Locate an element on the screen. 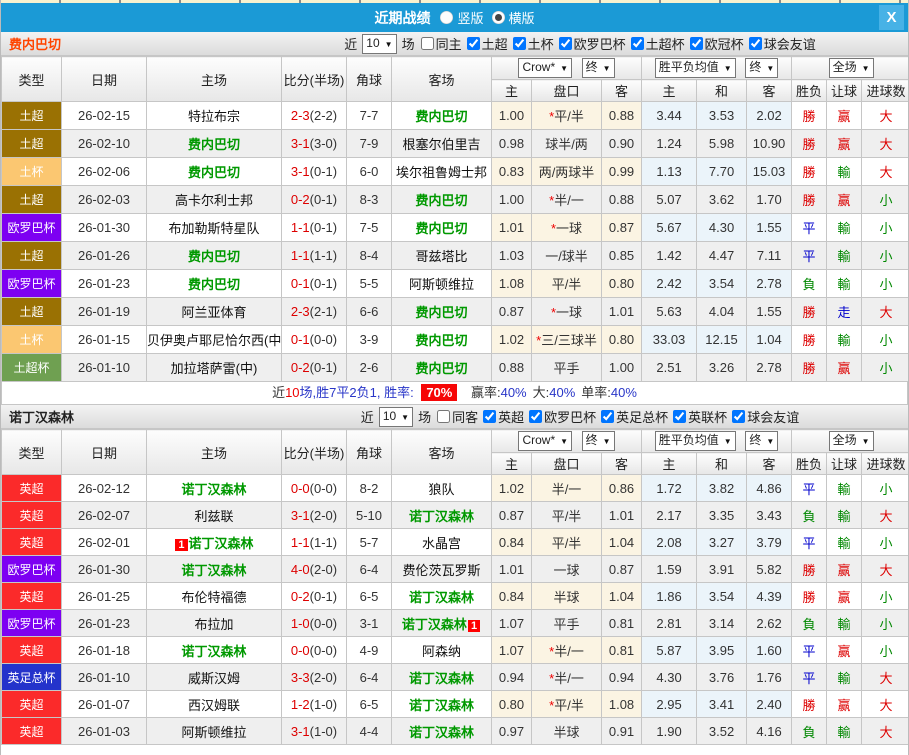 Image resolution: width=909 pixels, height=755 pixels. home-team-name: 贝伊奥卢耶尼恰尔西(中) is located at coordinates (214, 340).